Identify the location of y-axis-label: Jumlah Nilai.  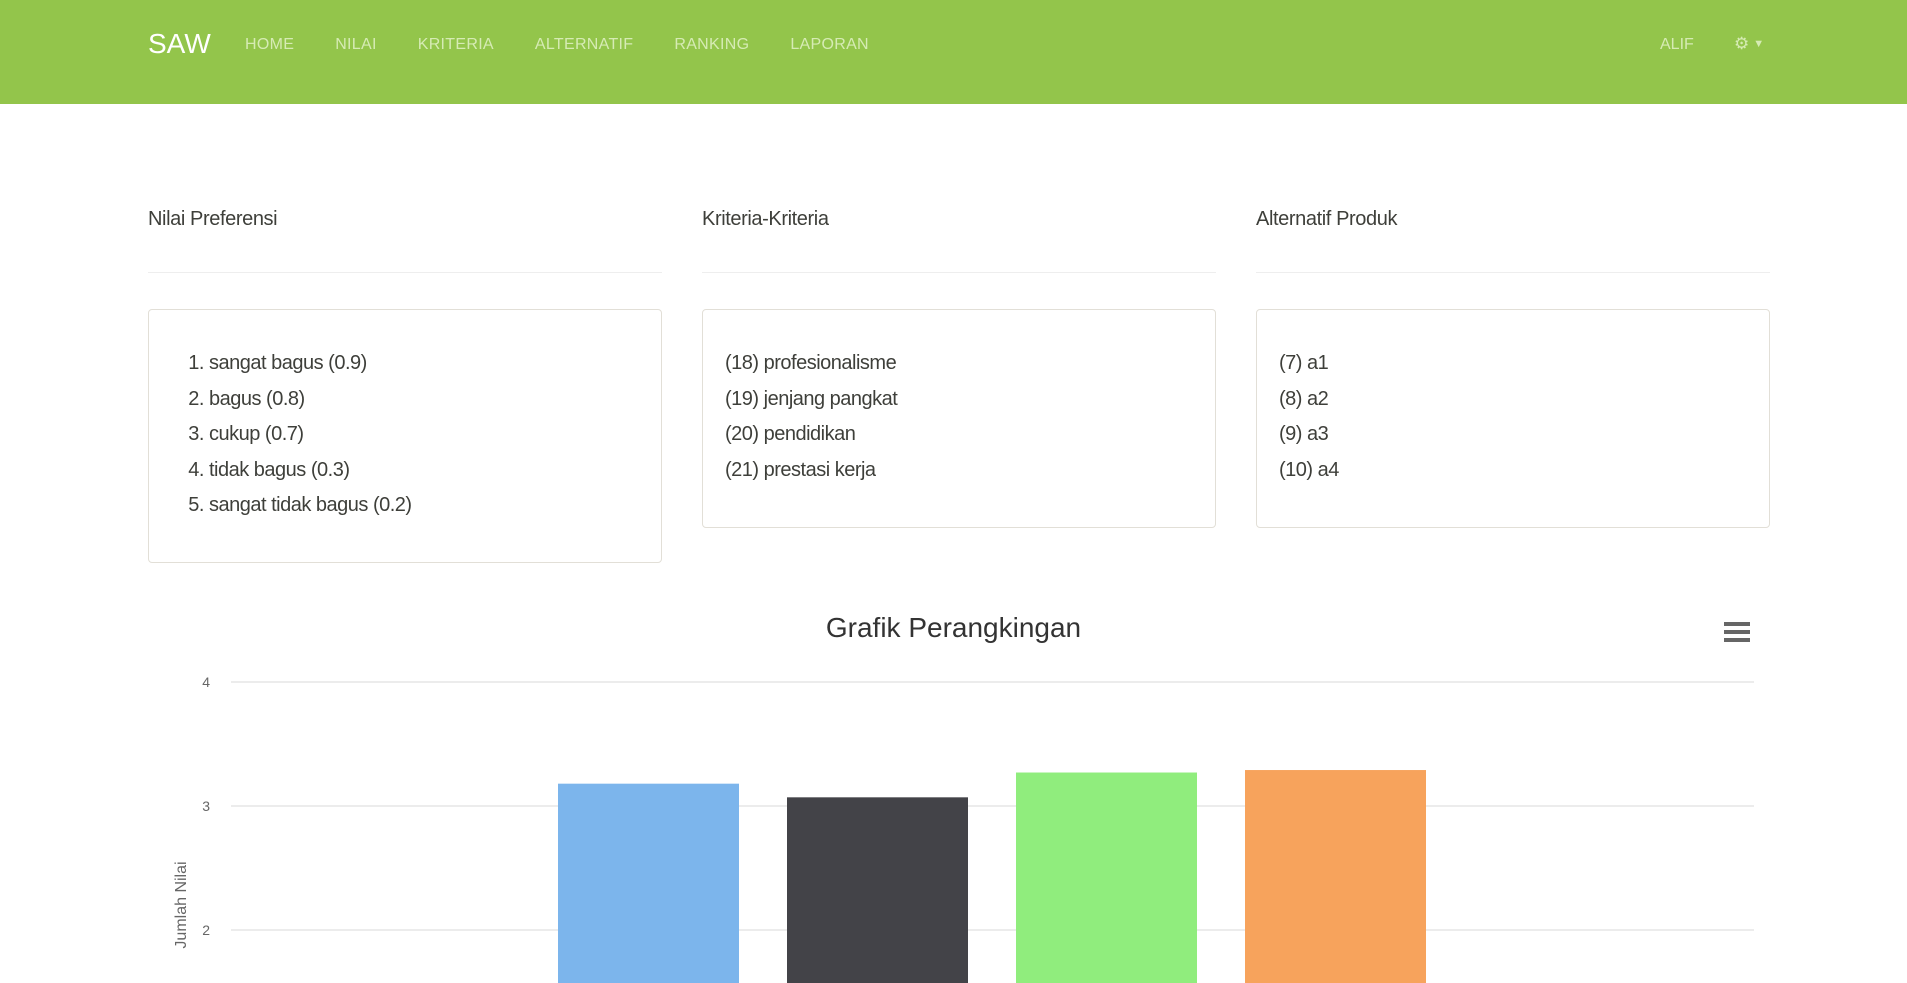
(181, 904).